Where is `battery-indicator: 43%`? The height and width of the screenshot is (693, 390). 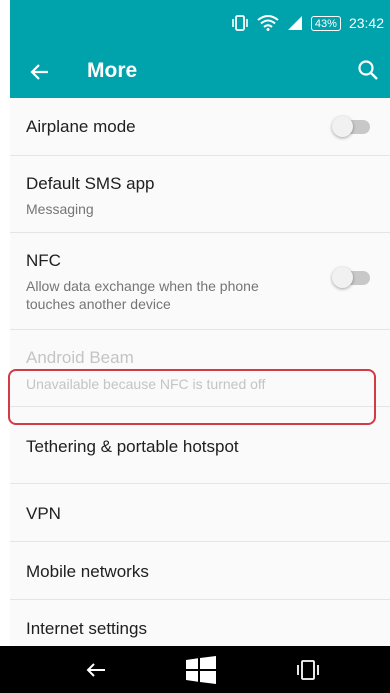 battery-indicator: 43% is located at coordinates (325, 23).